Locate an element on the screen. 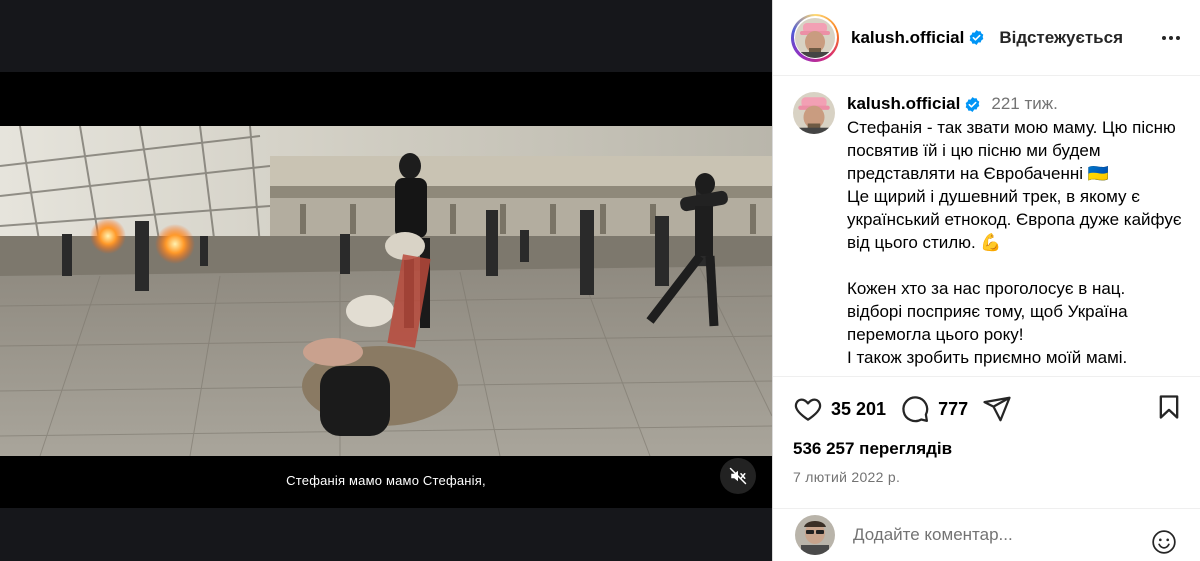 The height and width of the screenshot is (561, 1200). following-button: Відстежується is located at coordinates (1061, 38).